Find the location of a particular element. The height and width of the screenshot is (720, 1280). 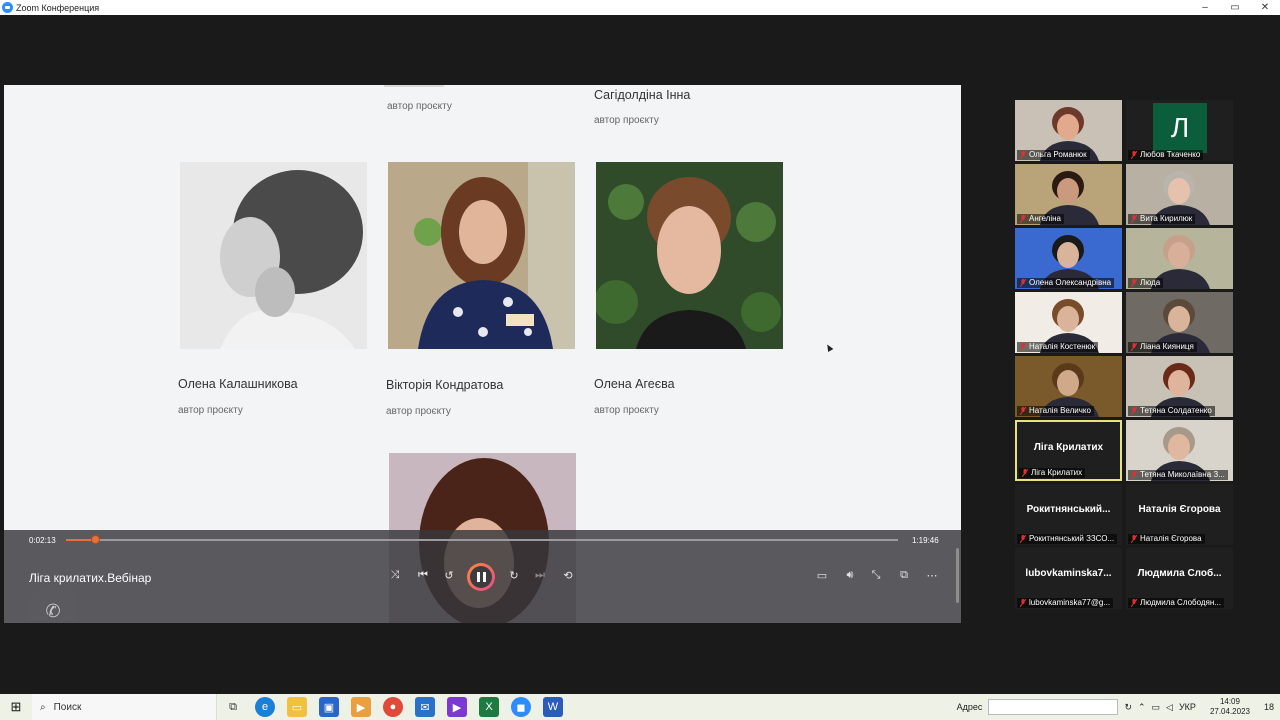

subtitles-icon: ▭ is located at coordinates (822, 575).